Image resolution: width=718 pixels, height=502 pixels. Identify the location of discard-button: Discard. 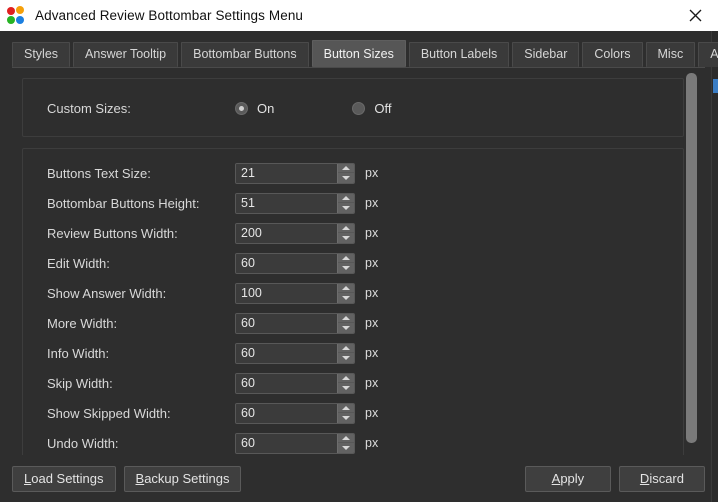
(661, 478).